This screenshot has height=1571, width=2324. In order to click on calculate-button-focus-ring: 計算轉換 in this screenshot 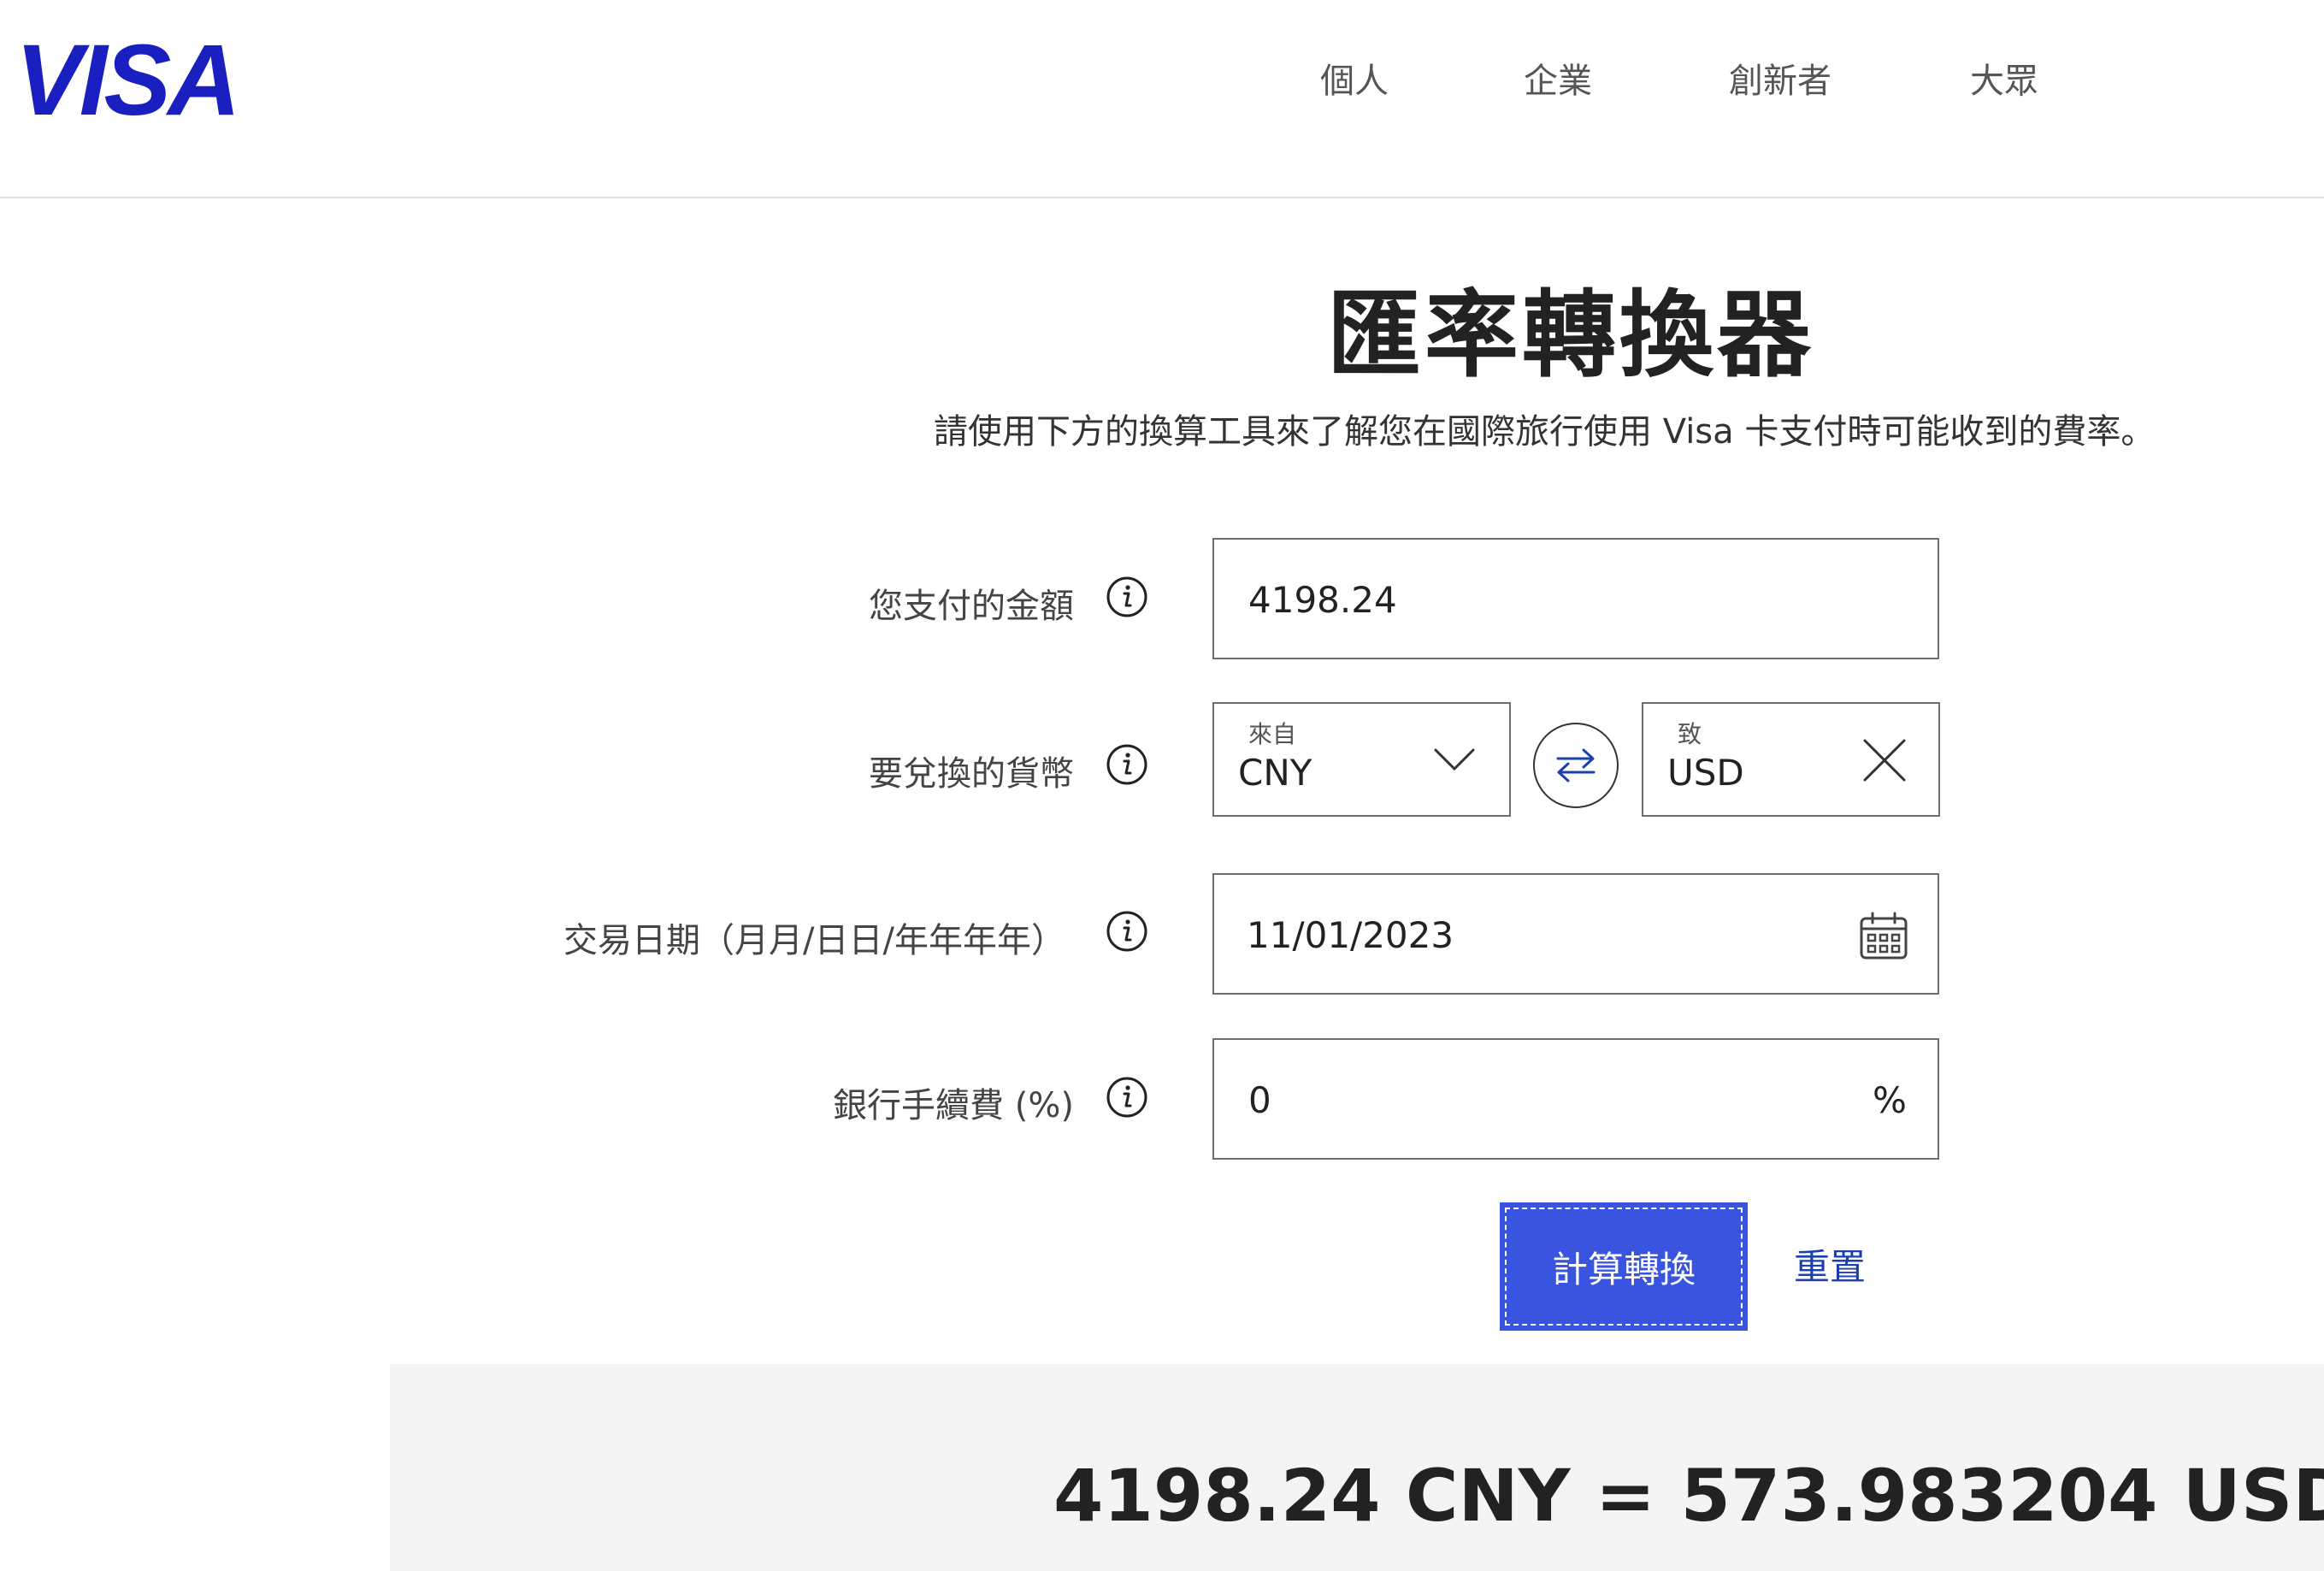, I will do `click(1624, 1267)`.